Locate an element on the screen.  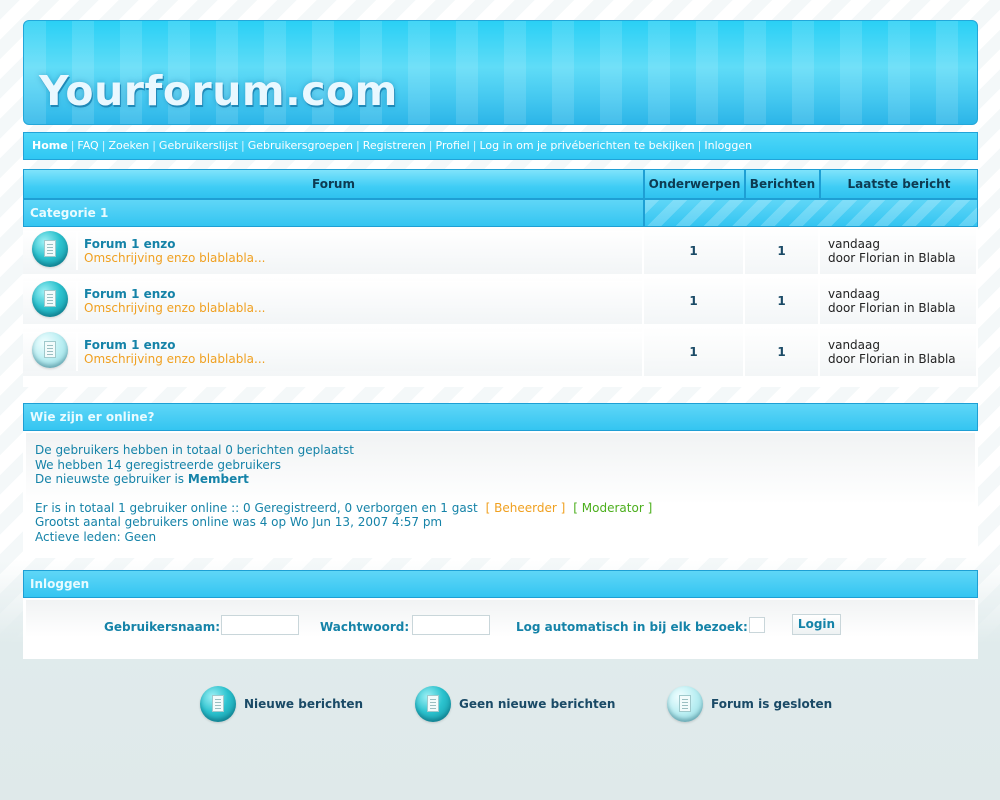
password-input is located at coordinates (451, 625).